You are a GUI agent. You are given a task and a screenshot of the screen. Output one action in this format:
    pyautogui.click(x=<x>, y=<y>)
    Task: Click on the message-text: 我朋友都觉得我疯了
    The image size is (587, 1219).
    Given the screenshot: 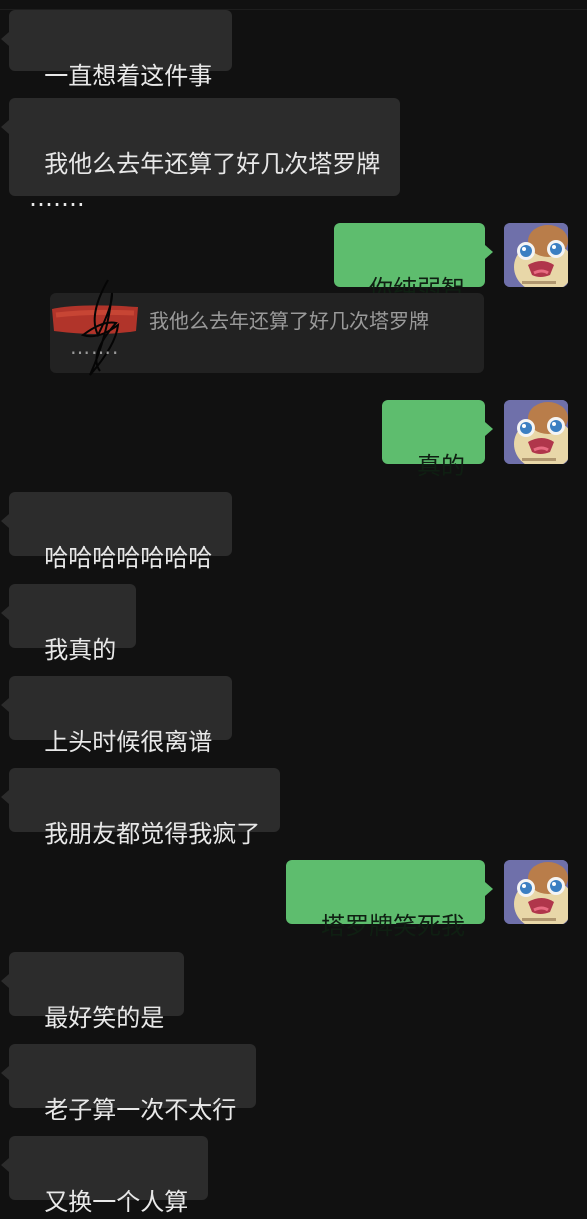 What is the action you would take?
    pyautogui.click(x=152, y=834)
    